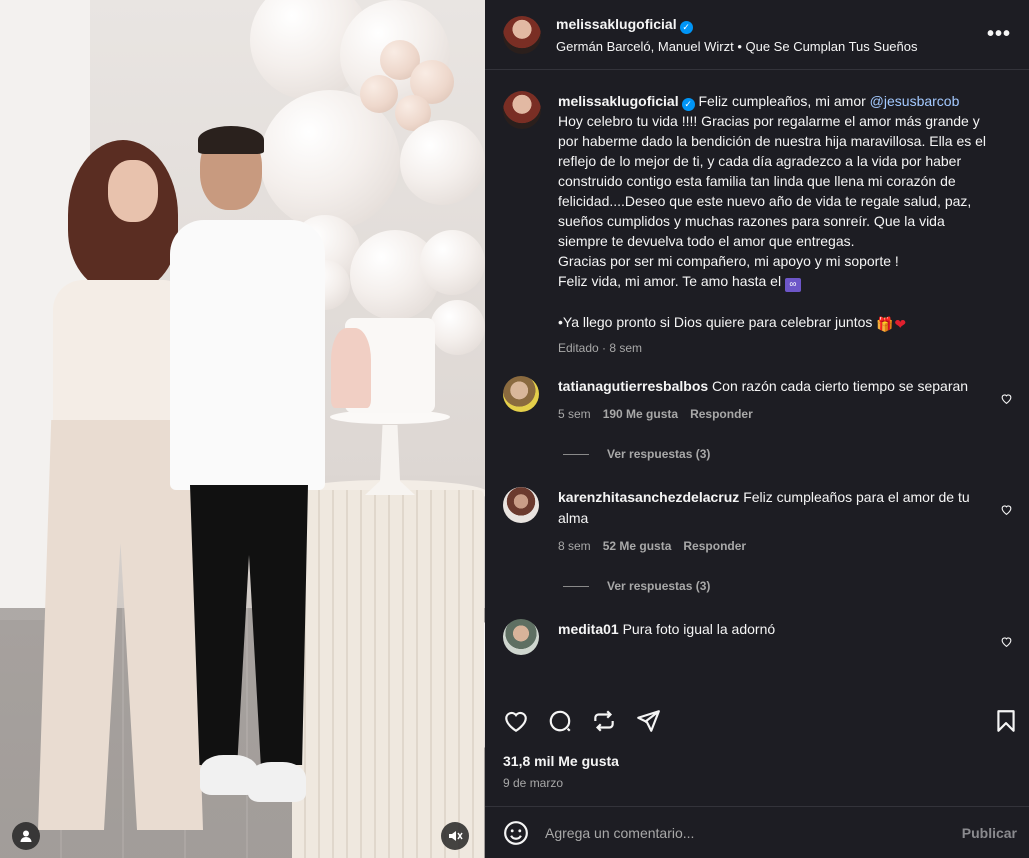  What do you see at coordinates (616, 24) in the screenshot?
I see `author-username: melissaklugoficial` at bounding box center [616, 24].